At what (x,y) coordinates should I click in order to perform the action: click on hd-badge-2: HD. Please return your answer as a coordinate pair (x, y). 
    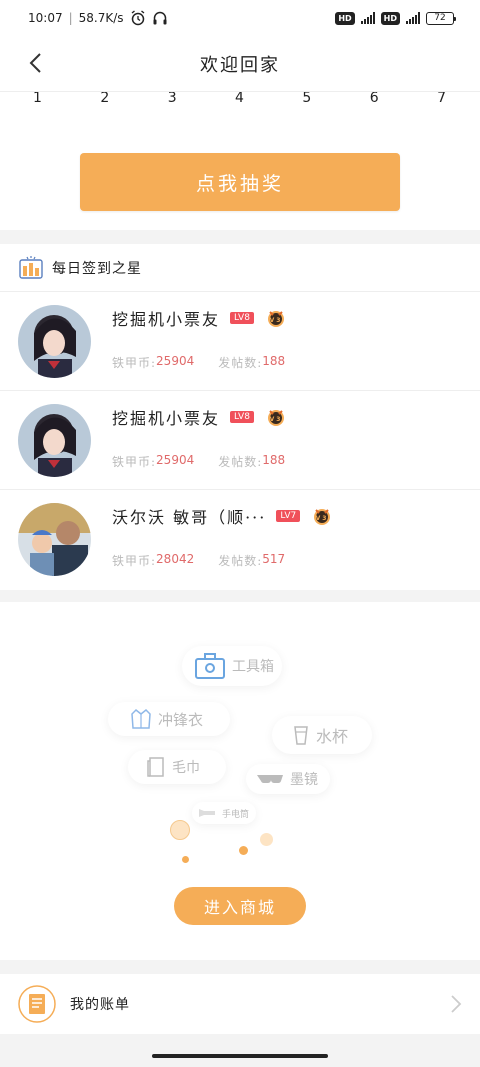
    Looking at the image, I should click on (390, 18).